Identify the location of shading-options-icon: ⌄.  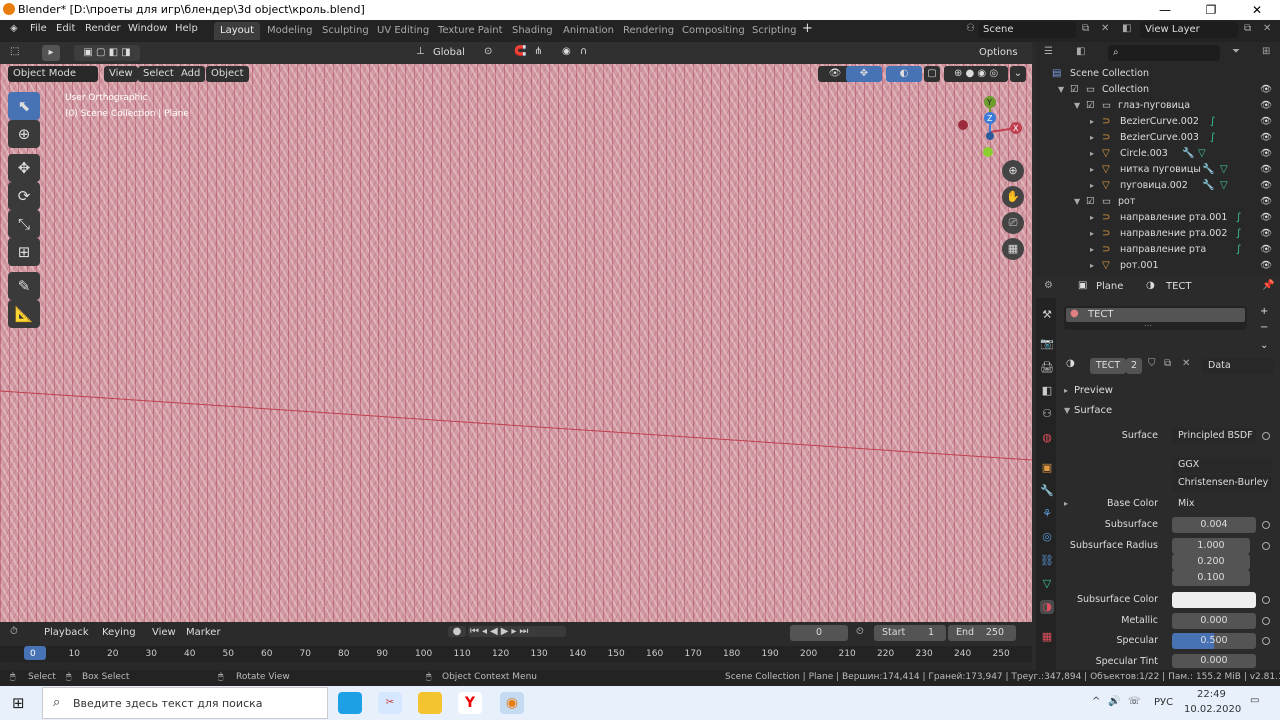
(1018, 74).